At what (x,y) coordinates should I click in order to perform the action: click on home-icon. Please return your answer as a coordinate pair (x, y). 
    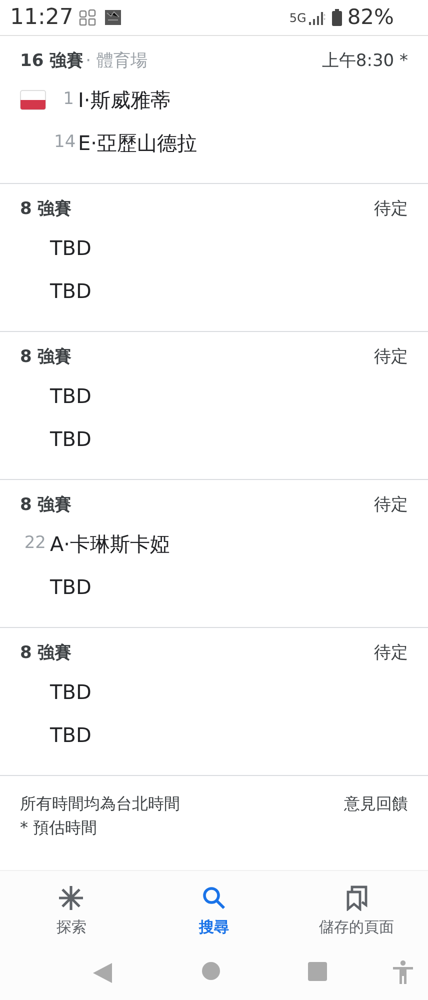
    Looking at the image, I should click on (211, 971).